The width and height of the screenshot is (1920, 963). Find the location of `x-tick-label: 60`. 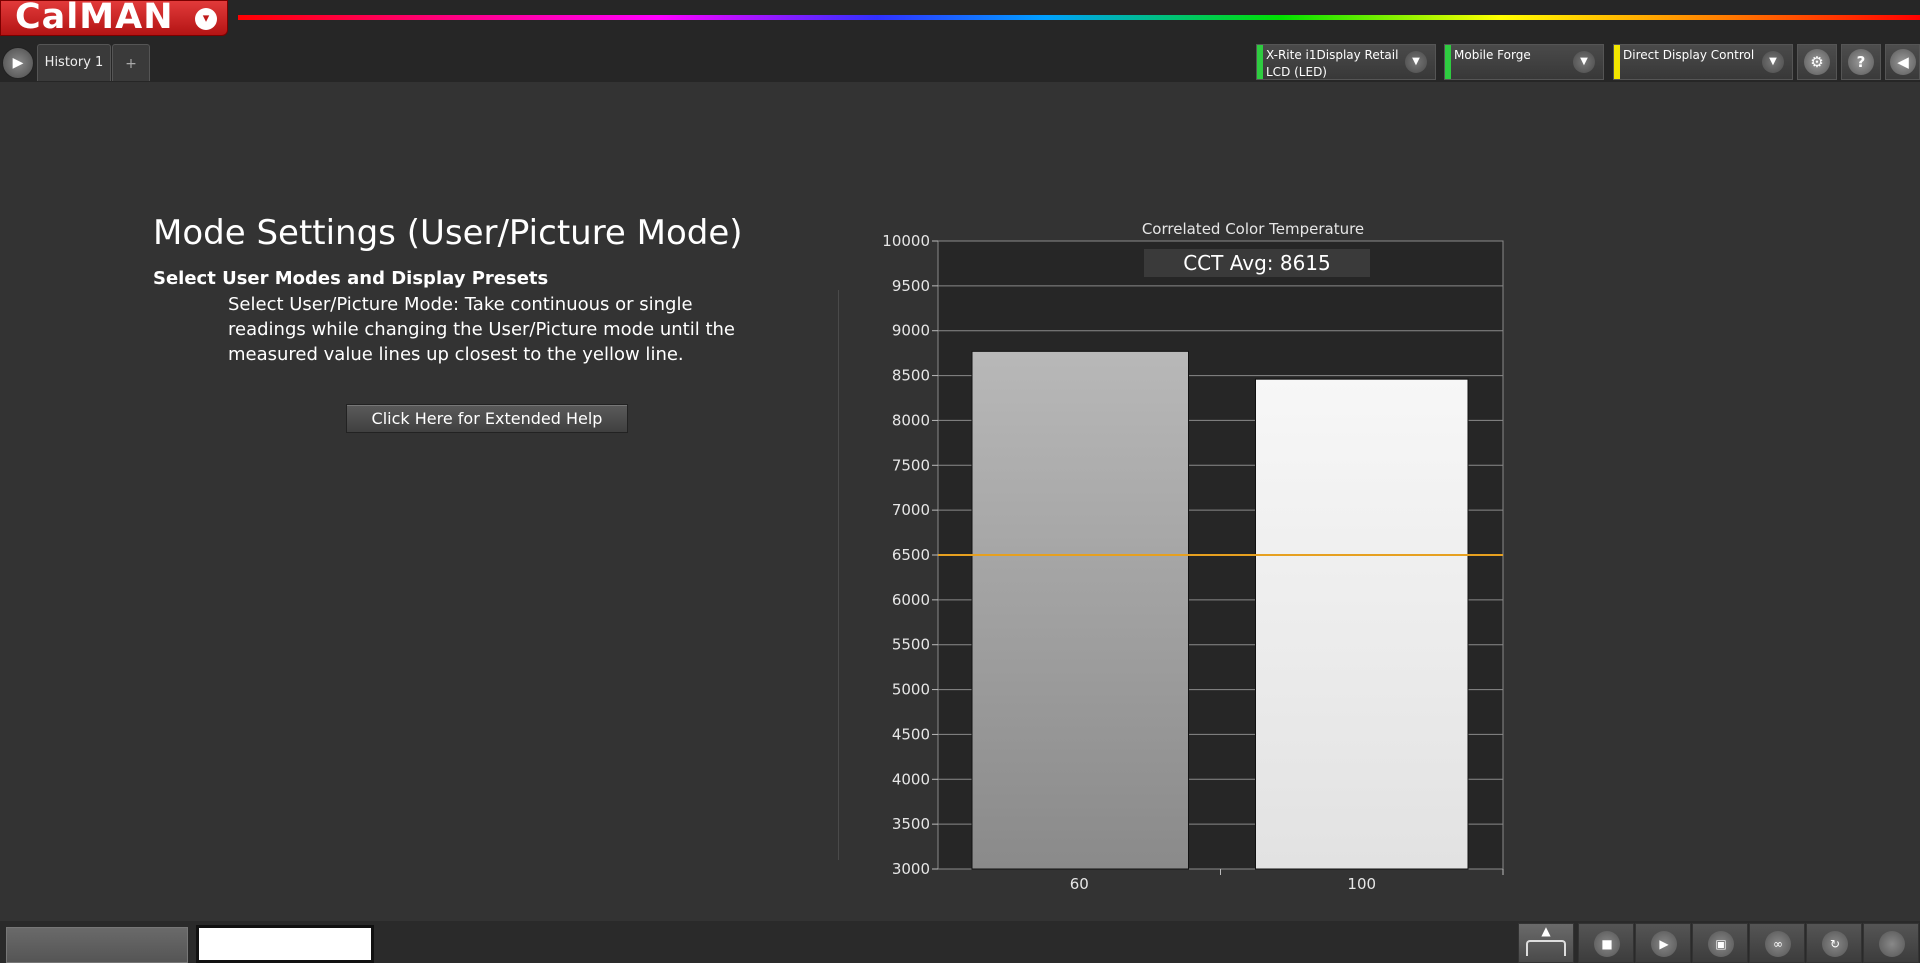

x-tick-label: 60 is located at coordinates (1079, 884).